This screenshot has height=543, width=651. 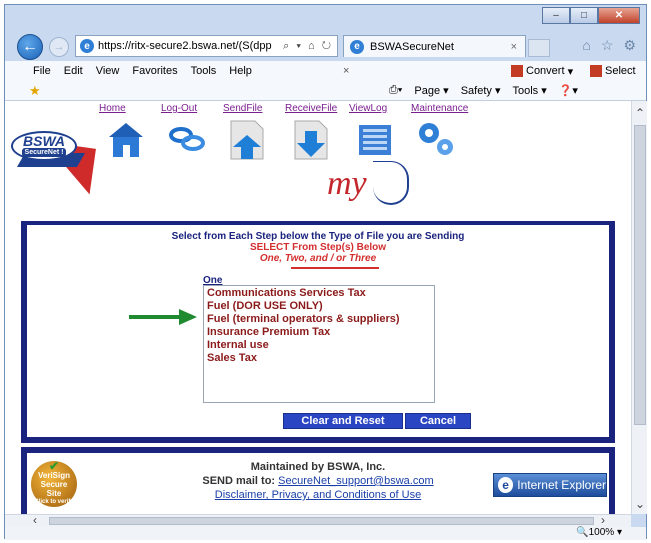 I want to click on option-communications-services-tax: Communications Services Tax, so click(x=319, y=293).